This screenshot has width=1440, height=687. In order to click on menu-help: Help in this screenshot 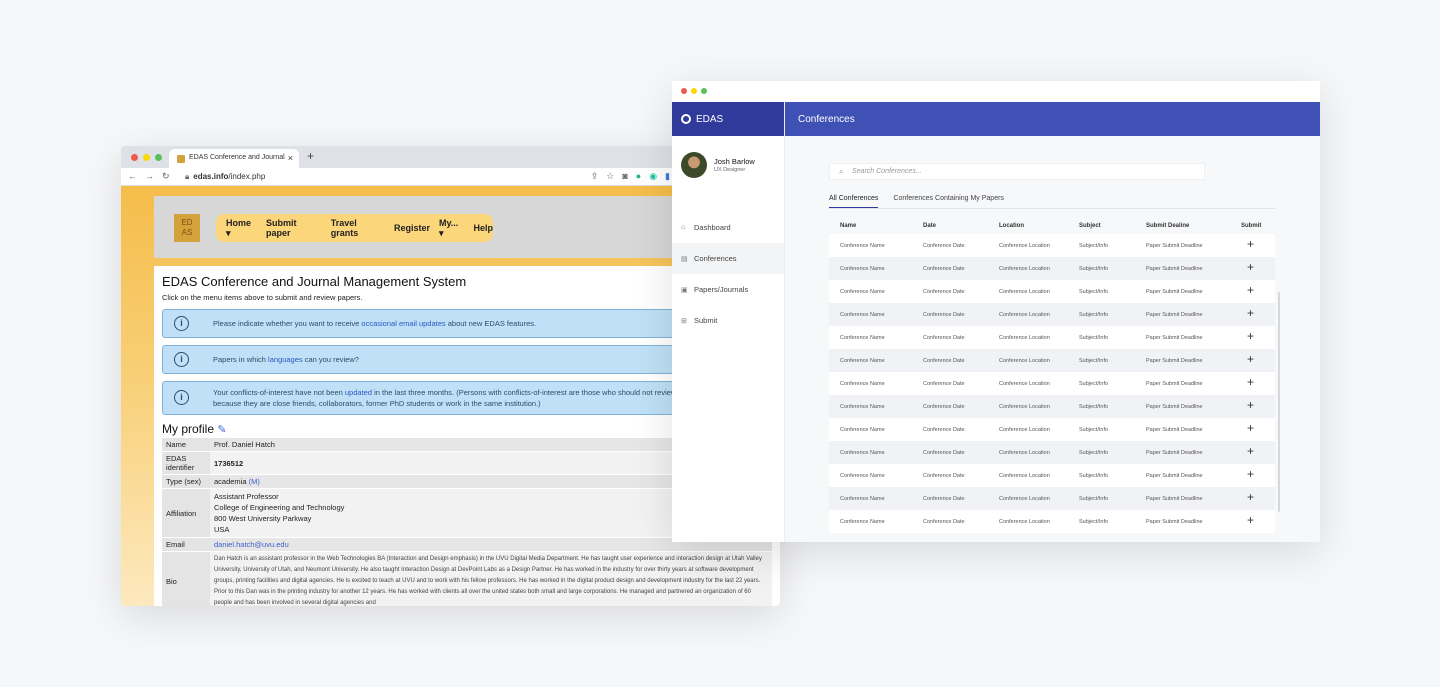, I will do `click(483, 228)`.